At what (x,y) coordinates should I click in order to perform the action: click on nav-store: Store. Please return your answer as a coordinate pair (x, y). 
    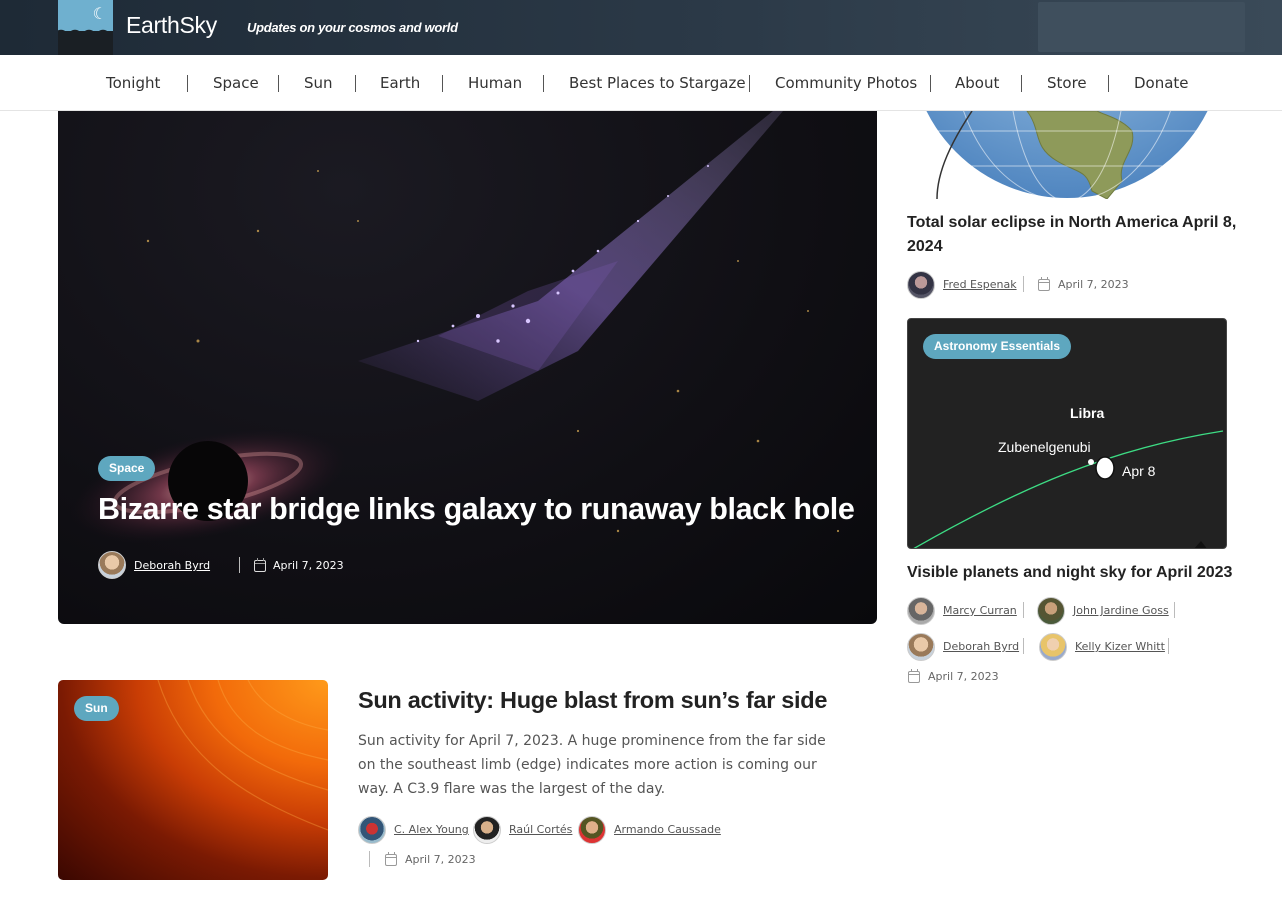
    Looking at the image, I should click on (1067, 83).